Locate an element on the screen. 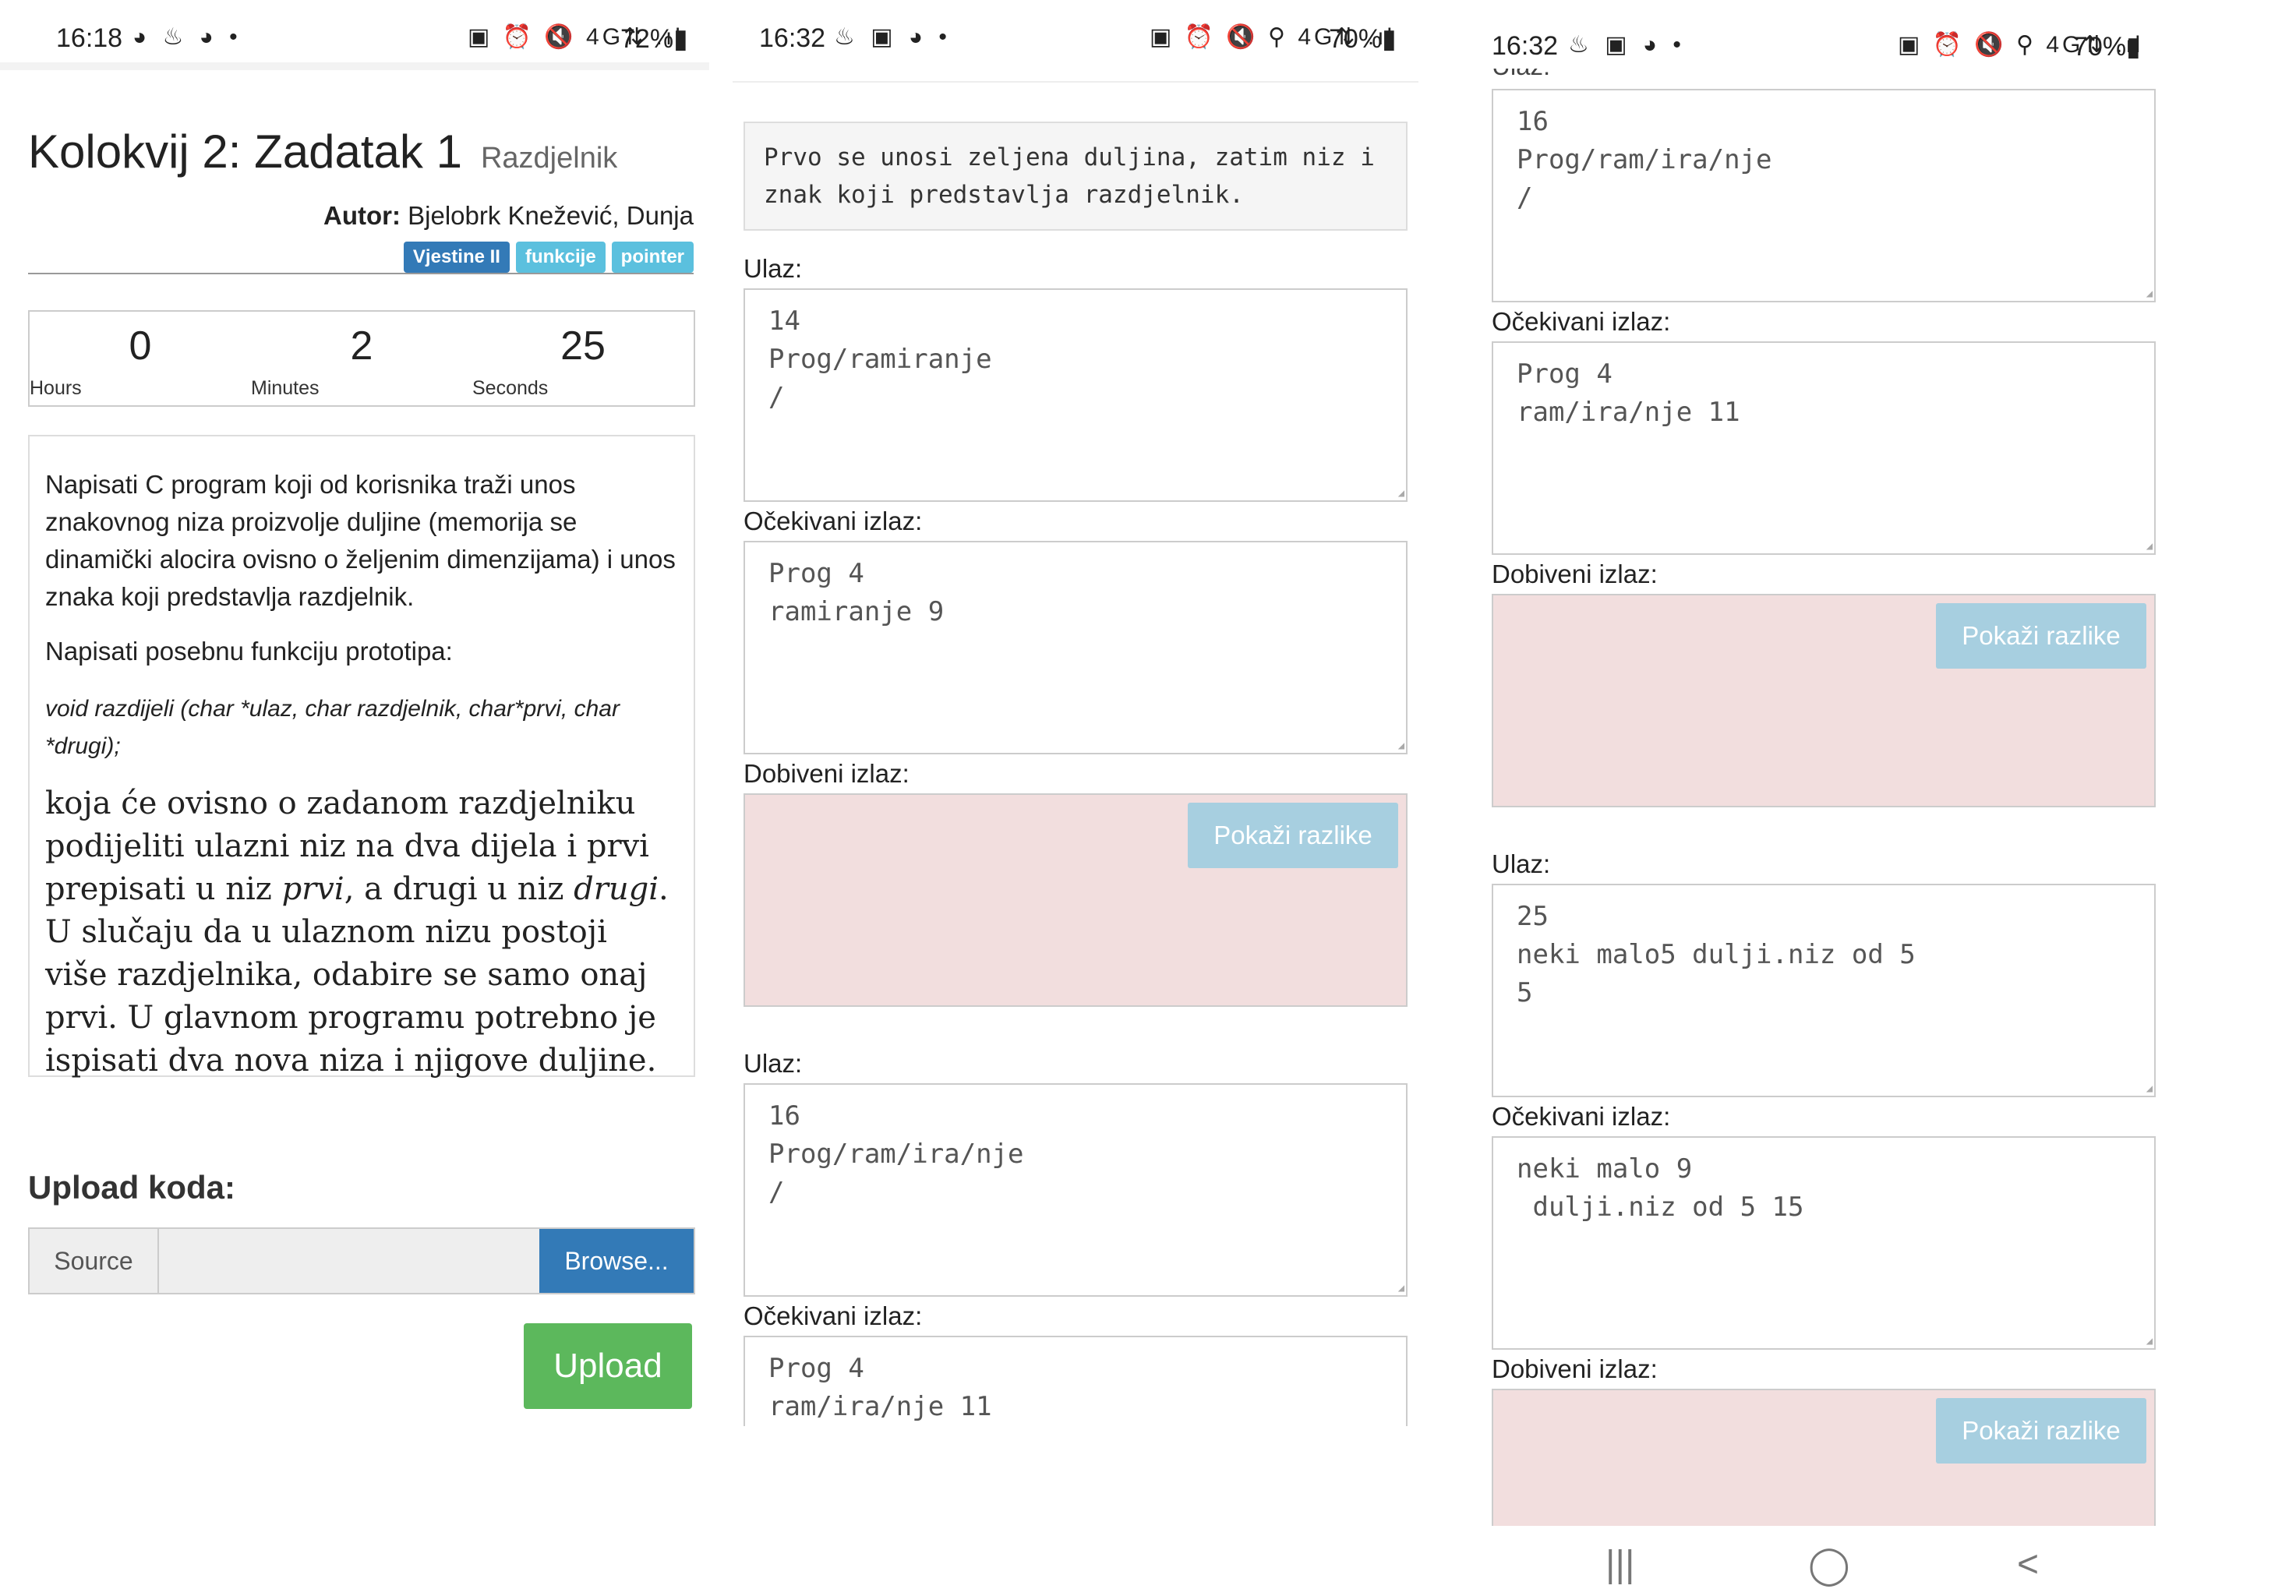  header-divider is located at coordinates (361, 273).